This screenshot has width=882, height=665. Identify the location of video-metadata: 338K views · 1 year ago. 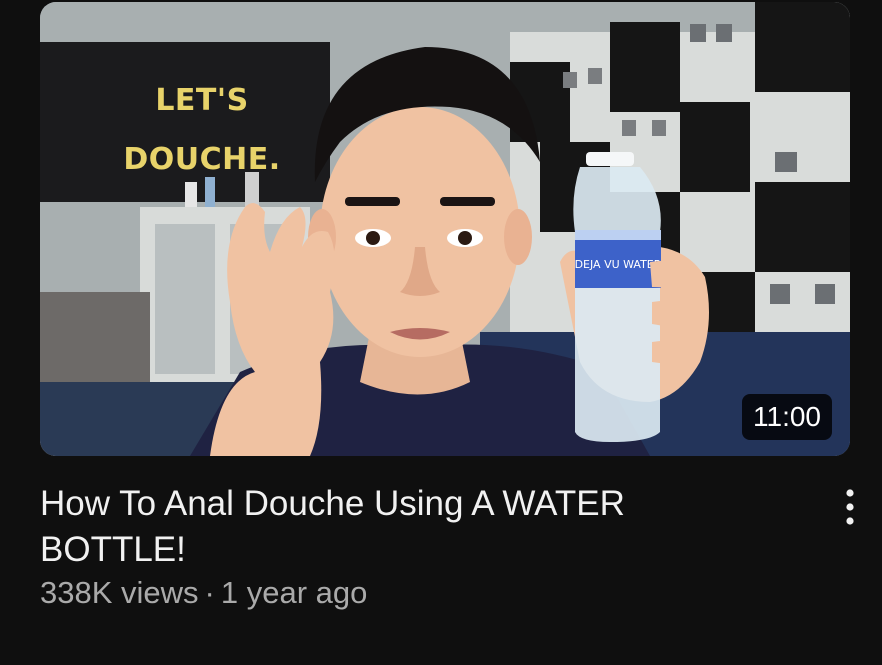
(203, 593).